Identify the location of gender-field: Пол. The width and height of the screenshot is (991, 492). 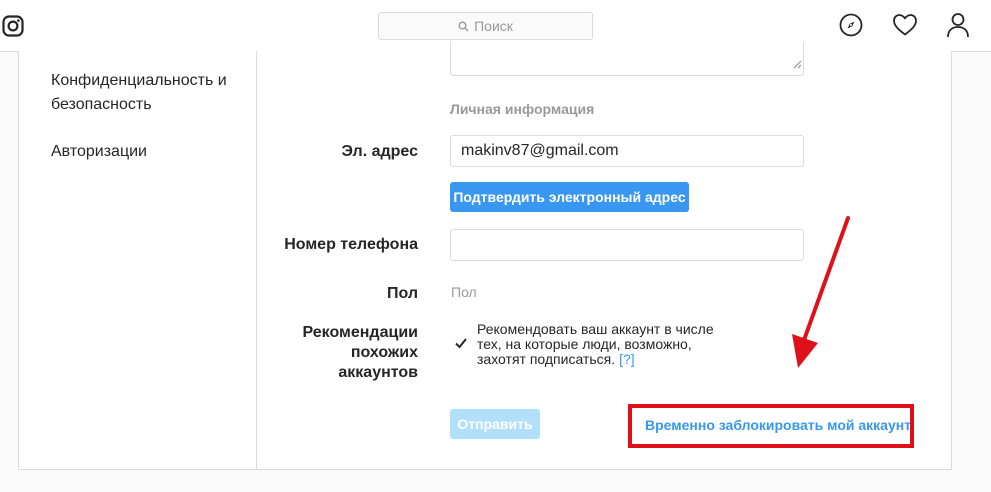
(464, 292).